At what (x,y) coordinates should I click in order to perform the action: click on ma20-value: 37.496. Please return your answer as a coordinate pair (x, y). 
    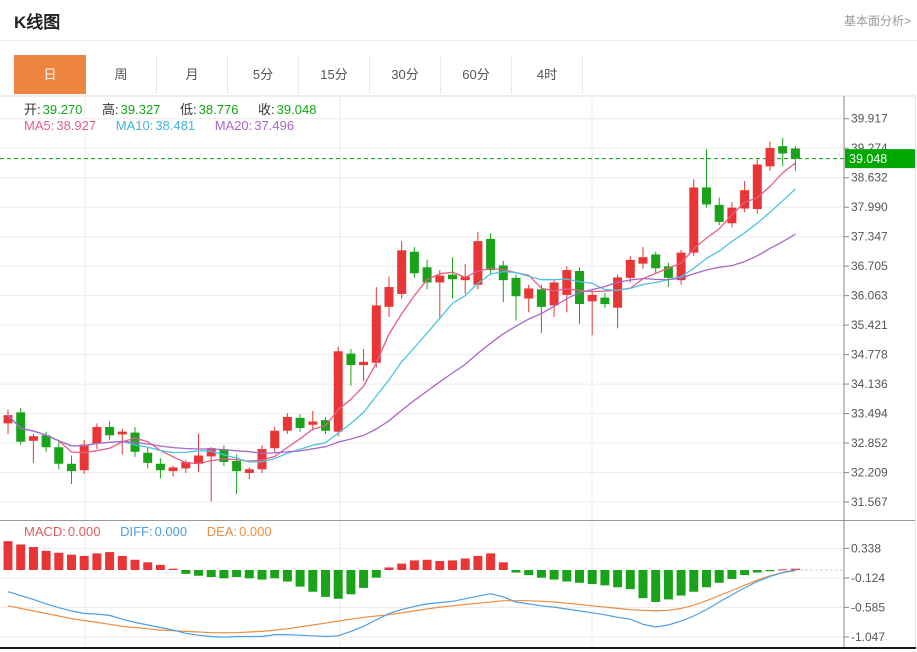
    Looking at the image, I should click on (274, 125).